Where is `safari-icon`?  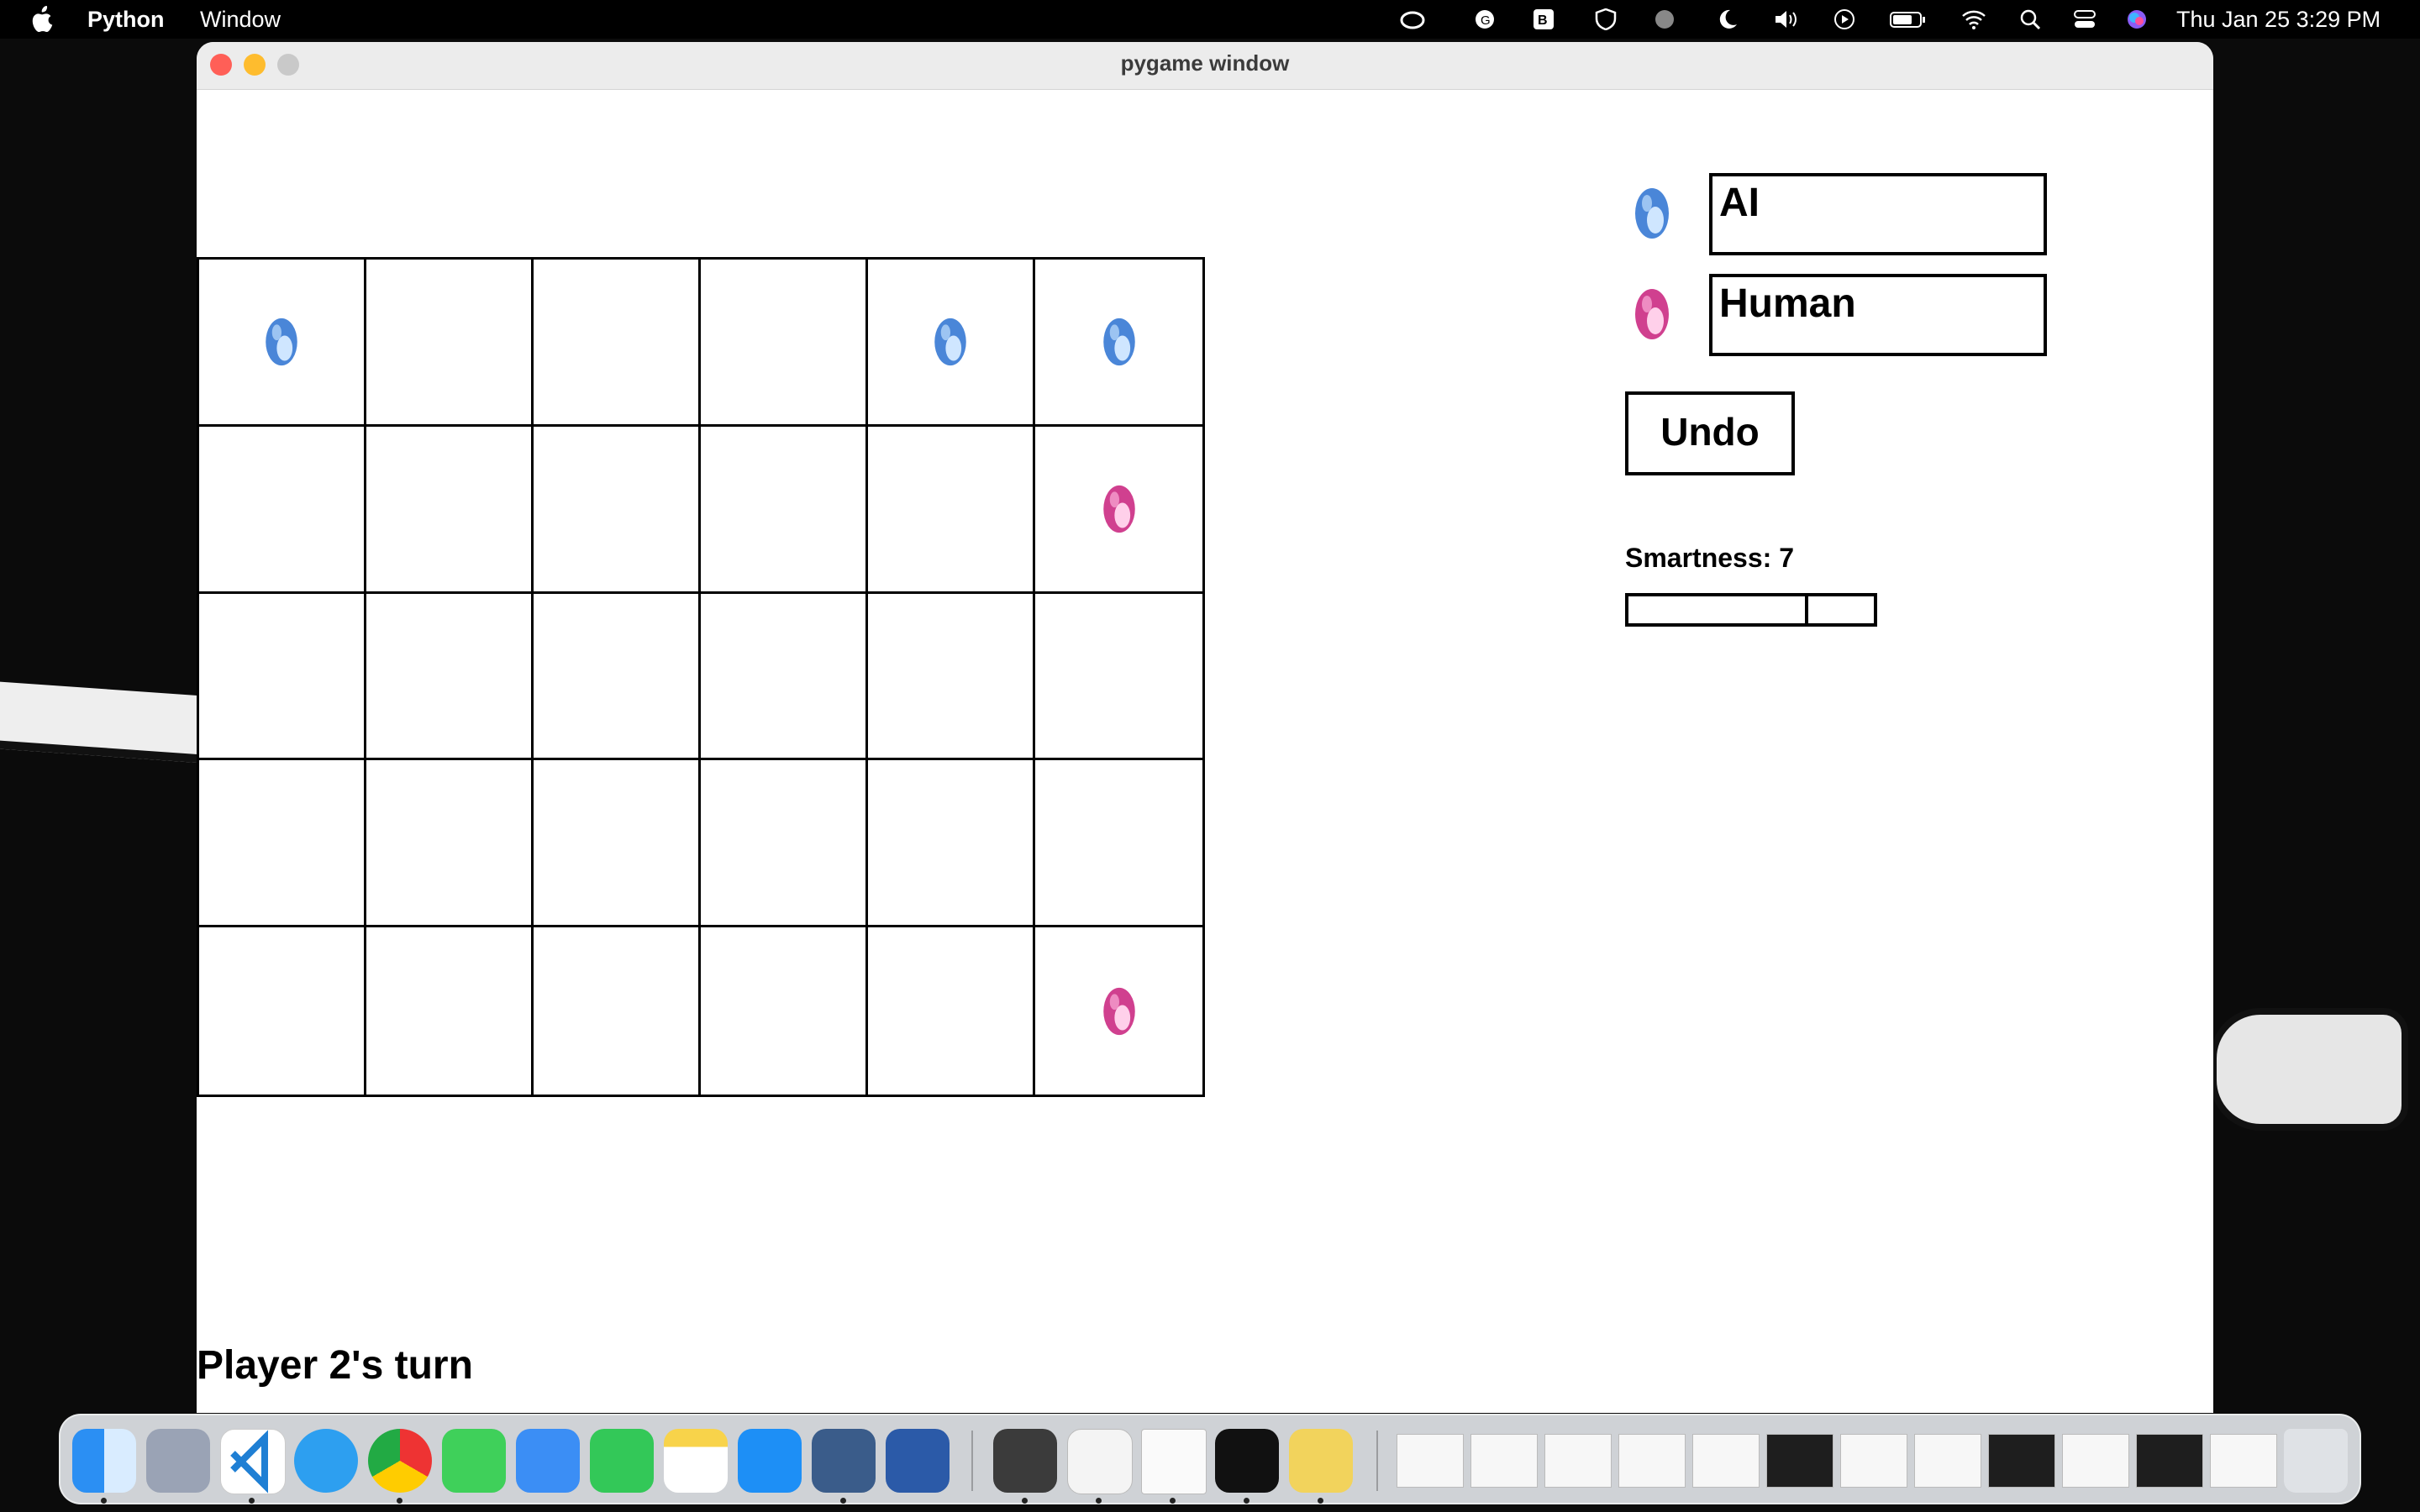
safari-icon is located at coordinates (326, 1461).